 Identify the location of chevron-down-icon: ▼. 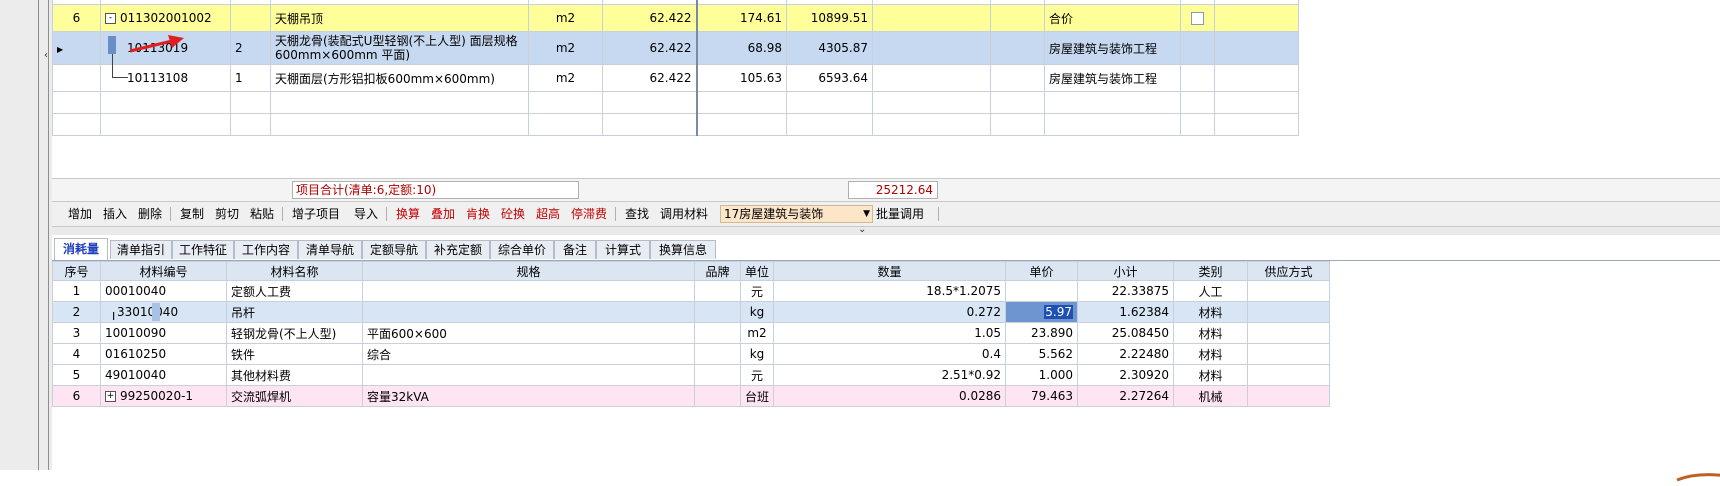
(866, 214).